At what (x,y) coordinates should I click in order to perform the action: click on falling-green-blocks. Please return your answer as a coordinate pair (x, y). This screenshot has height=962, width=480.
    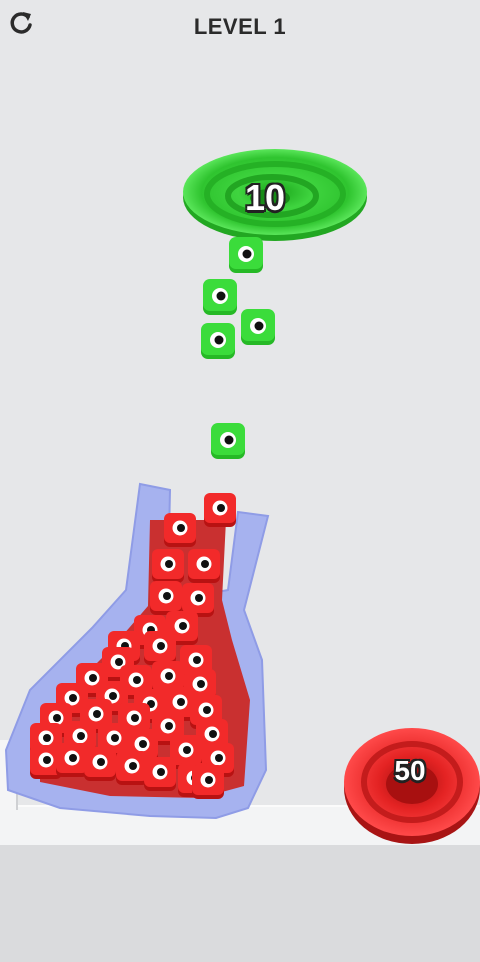
    Looking at the image, I should click on (238, 348).